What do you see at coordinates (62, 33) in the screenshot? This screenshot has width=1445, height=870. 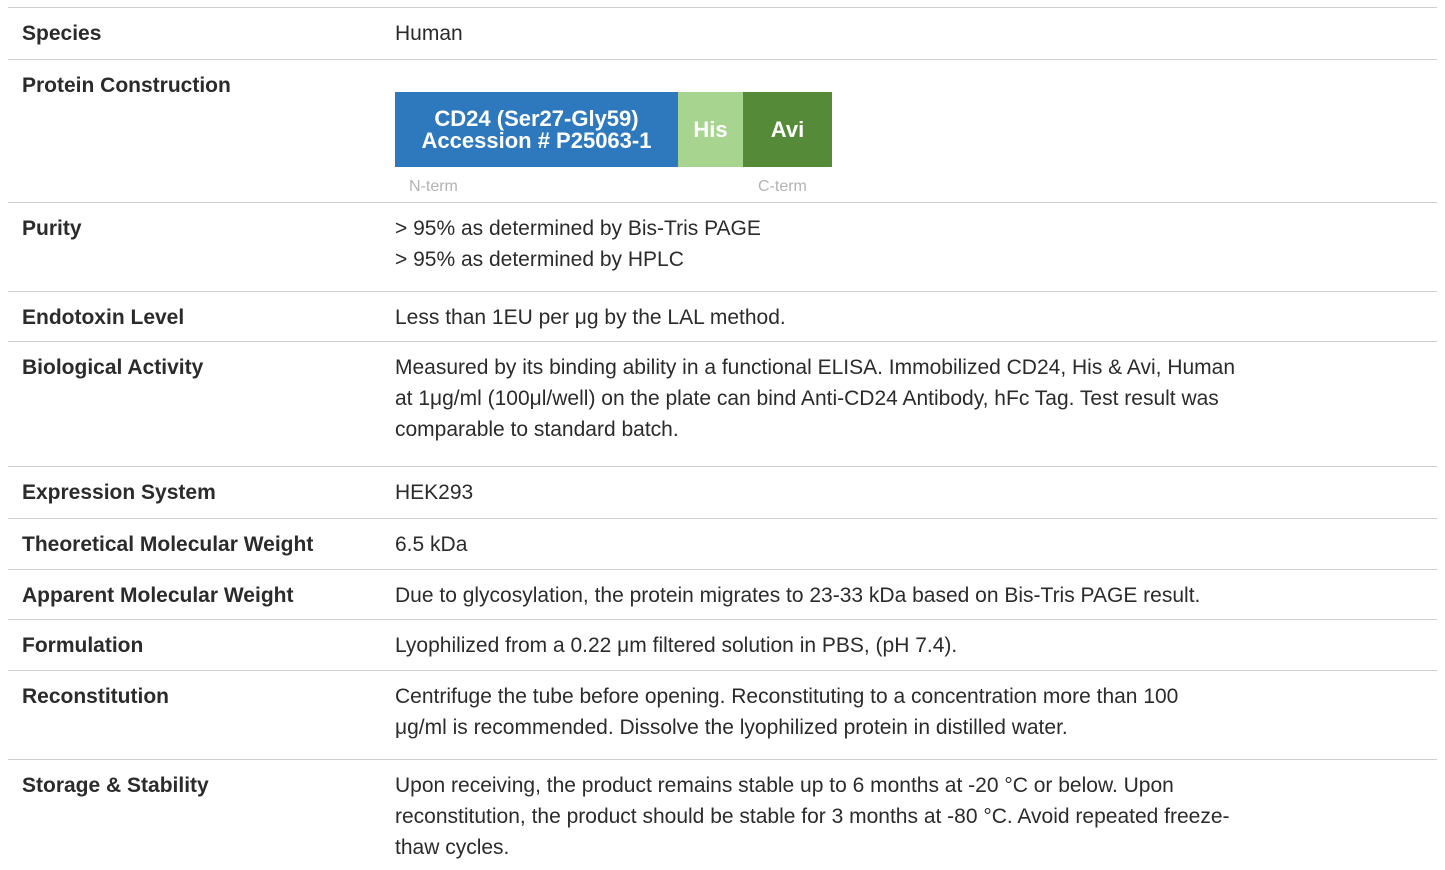 I see `row-label: Species` at bounding box center [62, 33].